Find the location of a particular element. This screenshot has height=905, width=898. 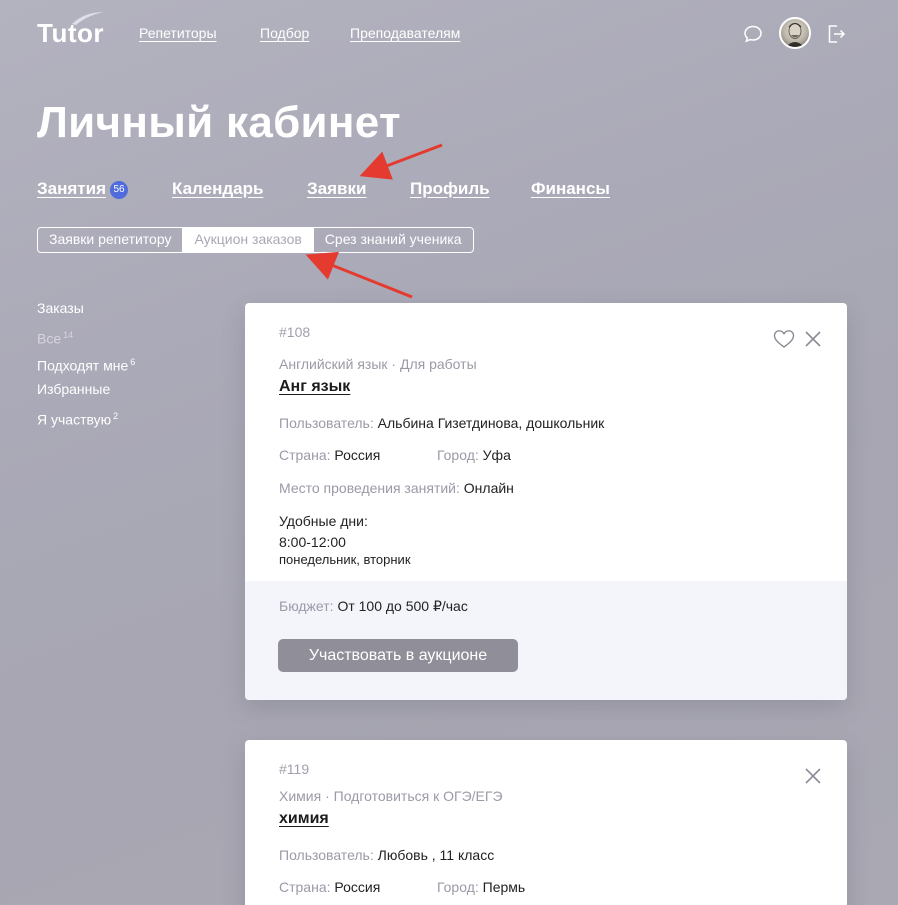

budget-value: От 100 до 500 ₽/час is located at coordinates (402, 606).